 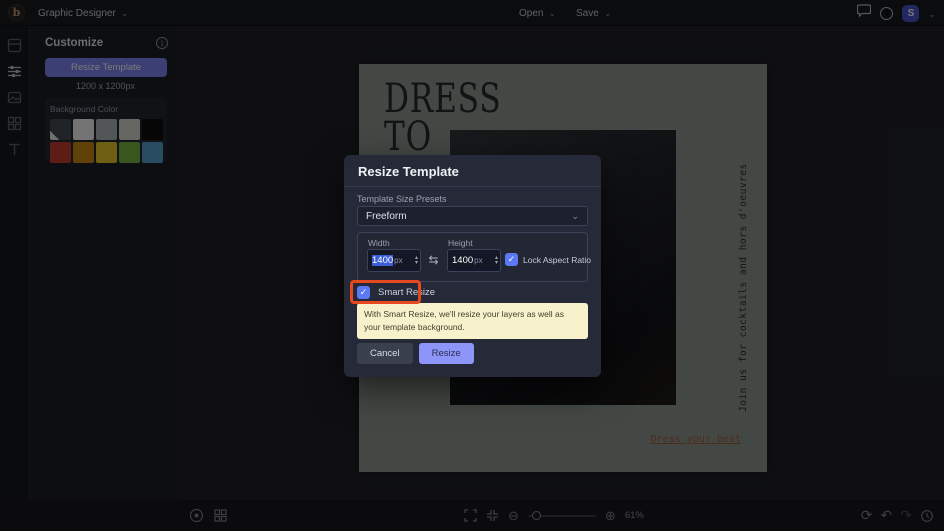 I want to click on divider, so click(x=472, y=186).